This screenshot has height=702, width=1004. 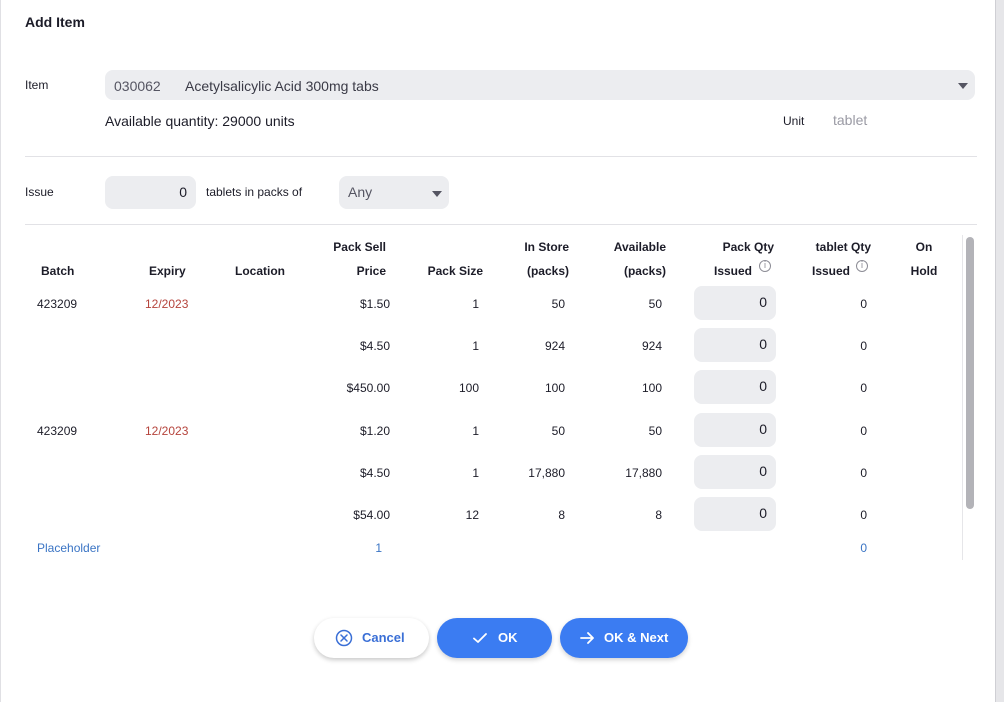 What do you see at coordinates (368, 388) in the screenshot?
I see `cell-pack-sell-price: $450.00` at bounding box center [368, 388].